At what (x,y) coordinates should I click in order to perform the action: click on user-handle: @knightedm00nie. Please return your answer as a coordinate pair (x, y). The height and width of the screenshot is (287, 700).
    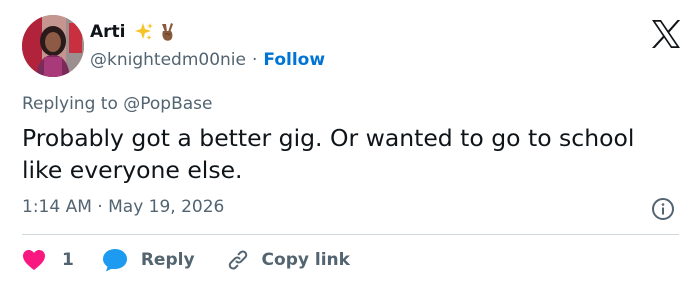
    Looking at the image, I should click on (168, 60).